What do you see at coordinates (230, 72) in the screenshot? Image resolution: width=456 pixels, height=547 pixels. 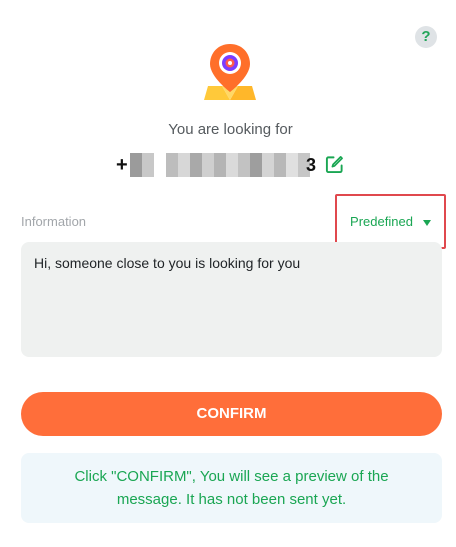 I see `location-pin-icon` at bounding box center [230, 72].